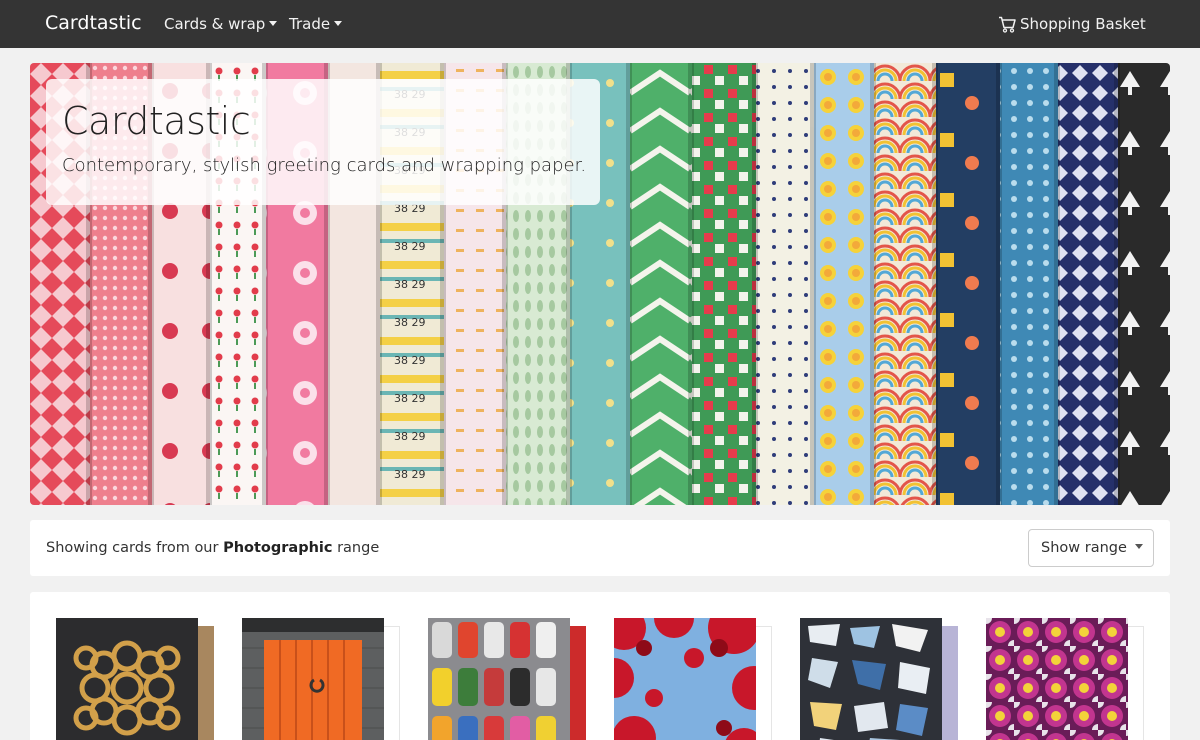 This screenshot has width=1200, height=740. I want to click on product-card-red-leaves, so click(694, 679).